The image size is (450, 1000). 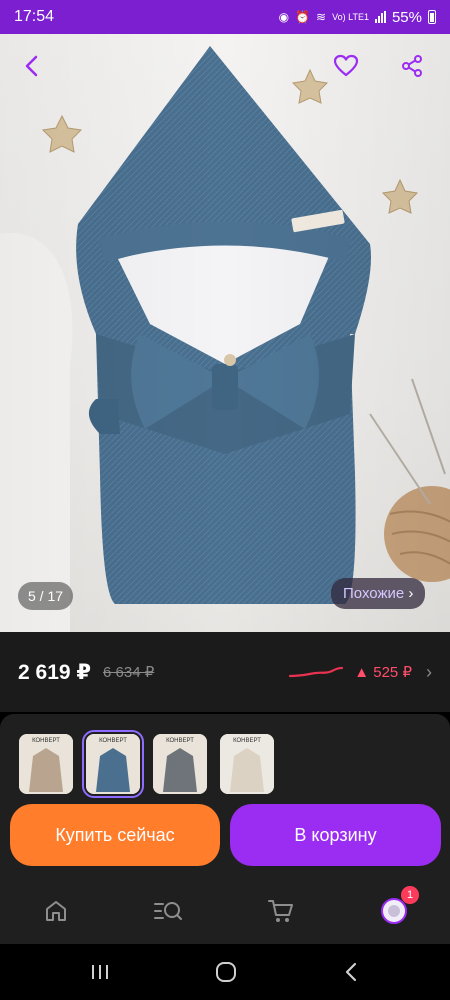 What do you see at coordinates (46, 596) in the screenshot?
I see `gallery-pager: 5 / 17` at bounding box center [46, 596].